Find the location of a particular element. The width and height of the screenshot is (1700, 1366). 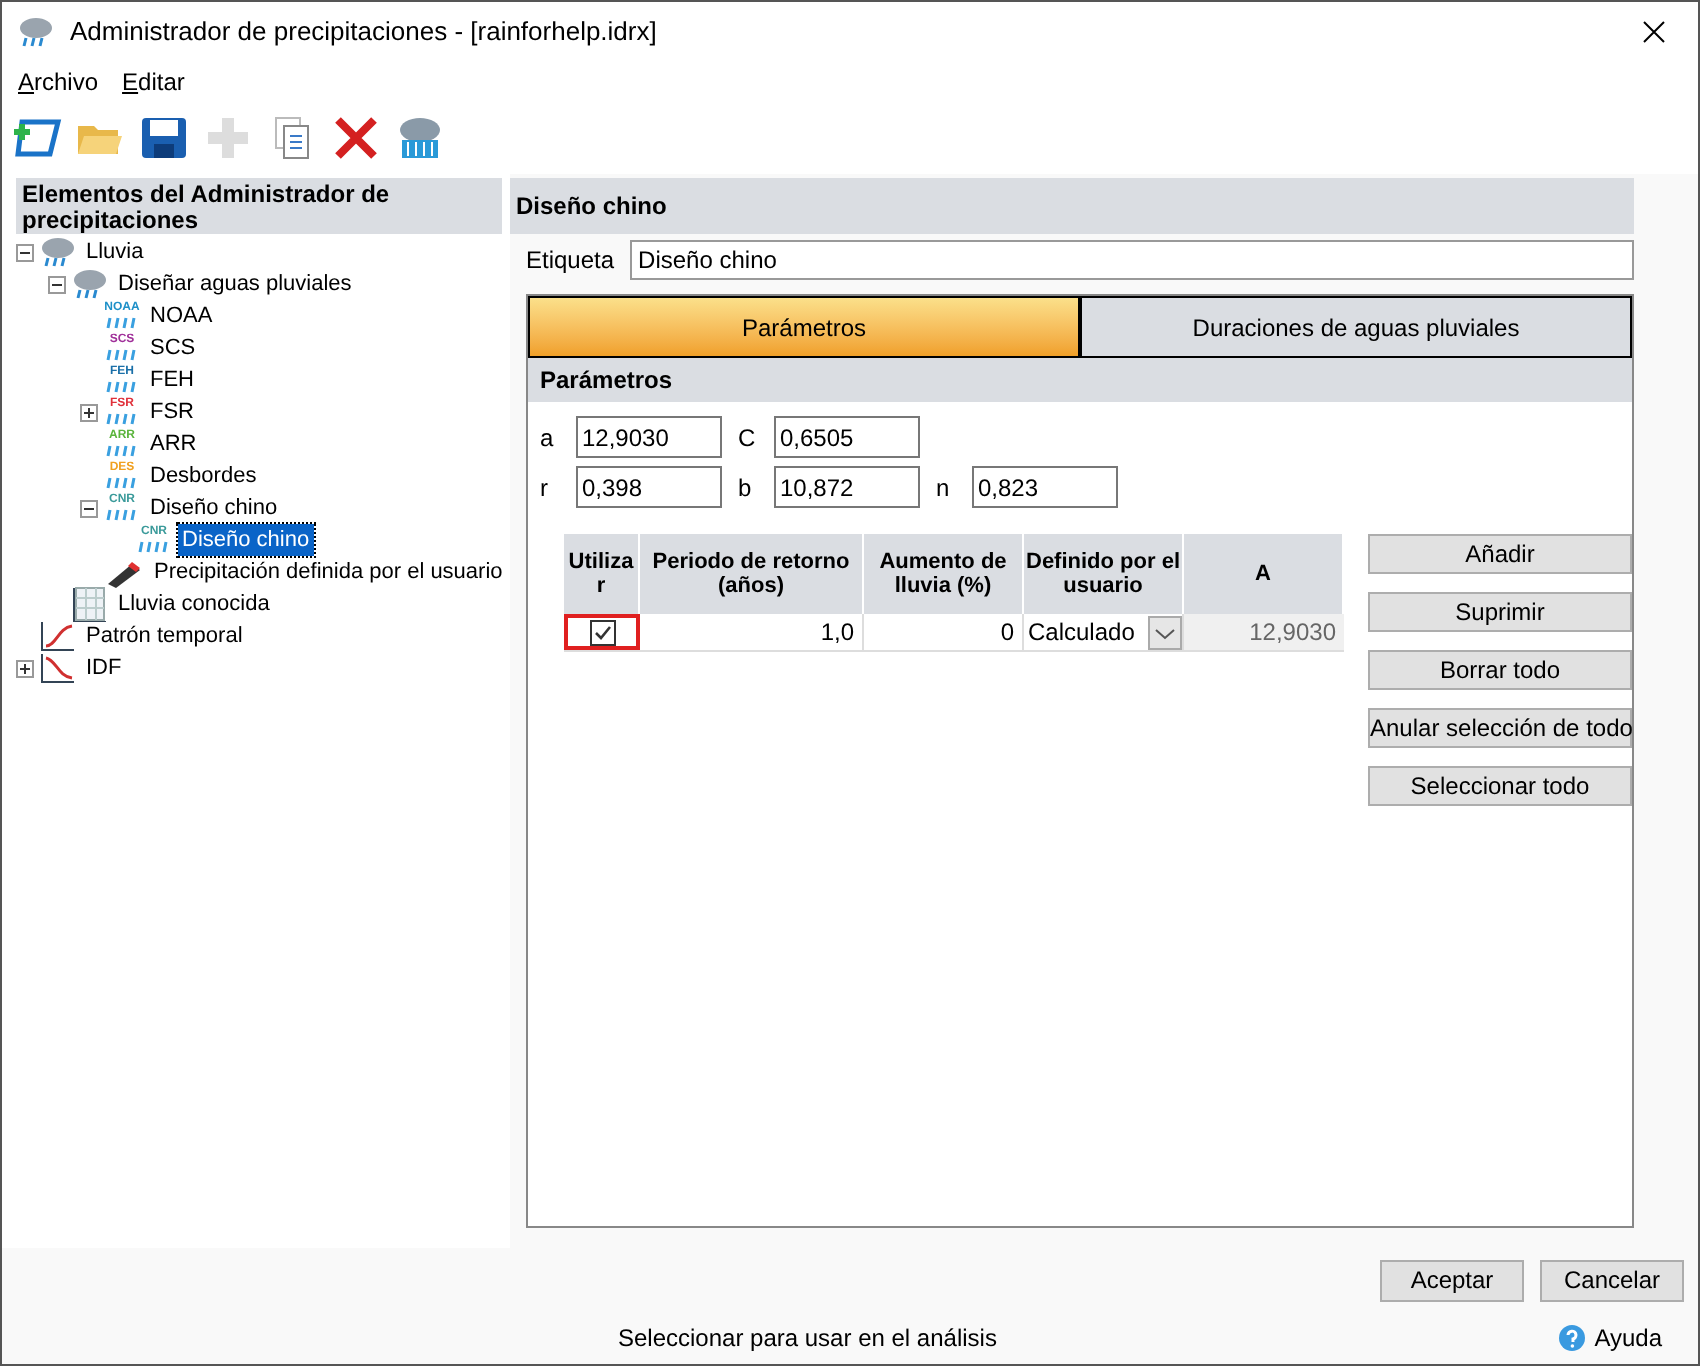

close-icon is located at coordinates (1654, 32).